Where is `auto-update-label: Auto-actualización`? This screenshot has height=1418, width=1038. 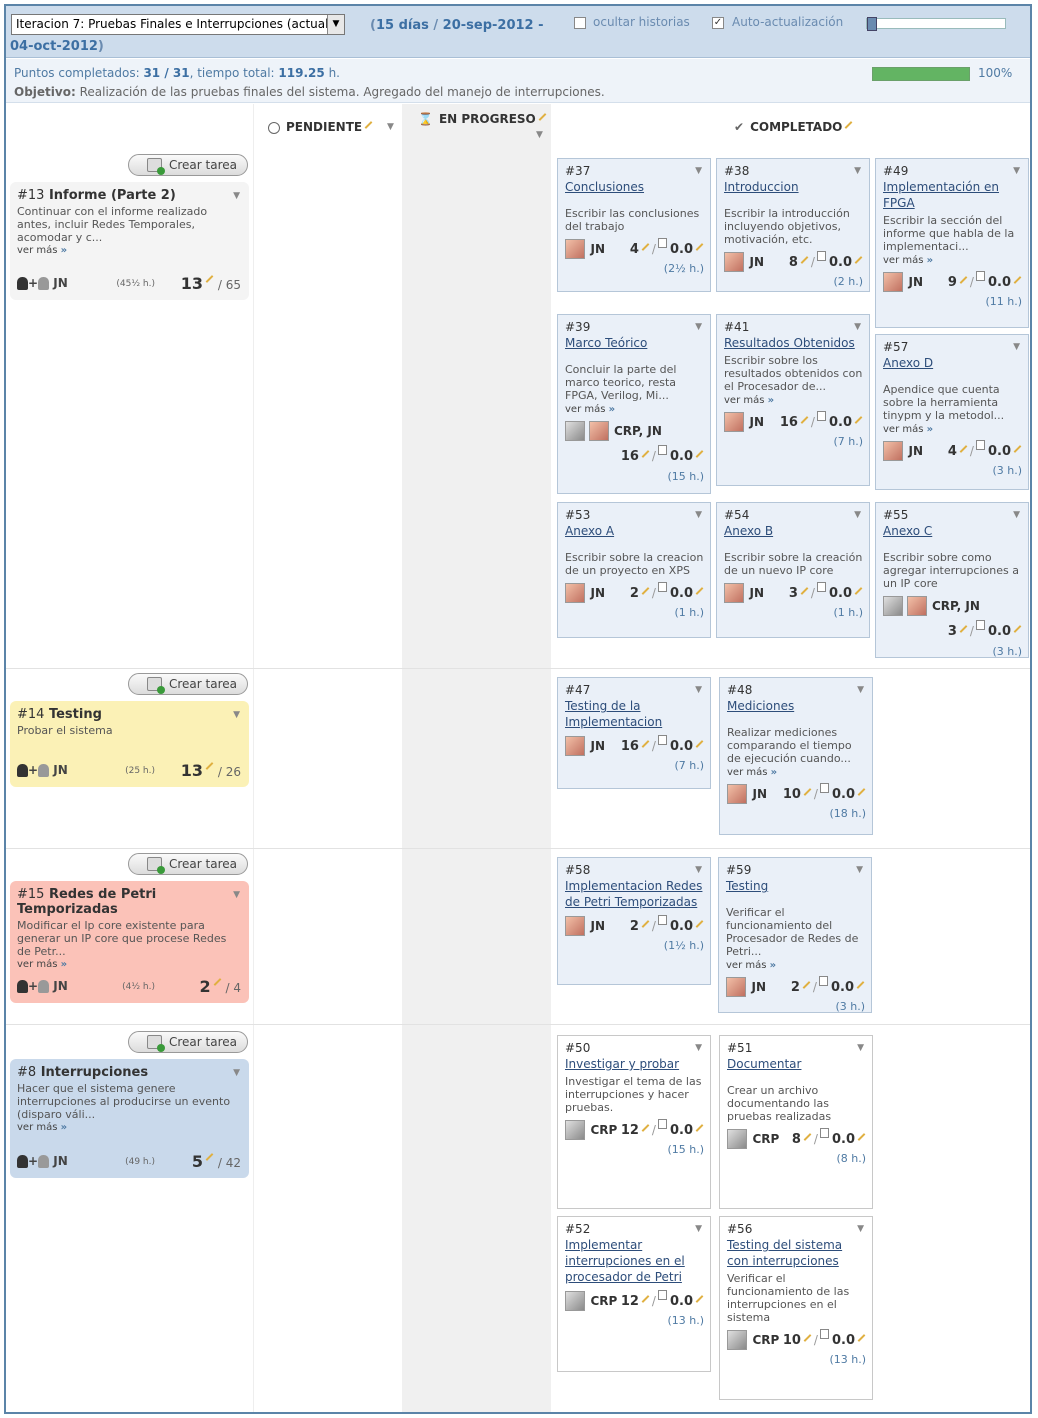 auto-update-label: Auto-actualización is located at coordinates (787, 22).